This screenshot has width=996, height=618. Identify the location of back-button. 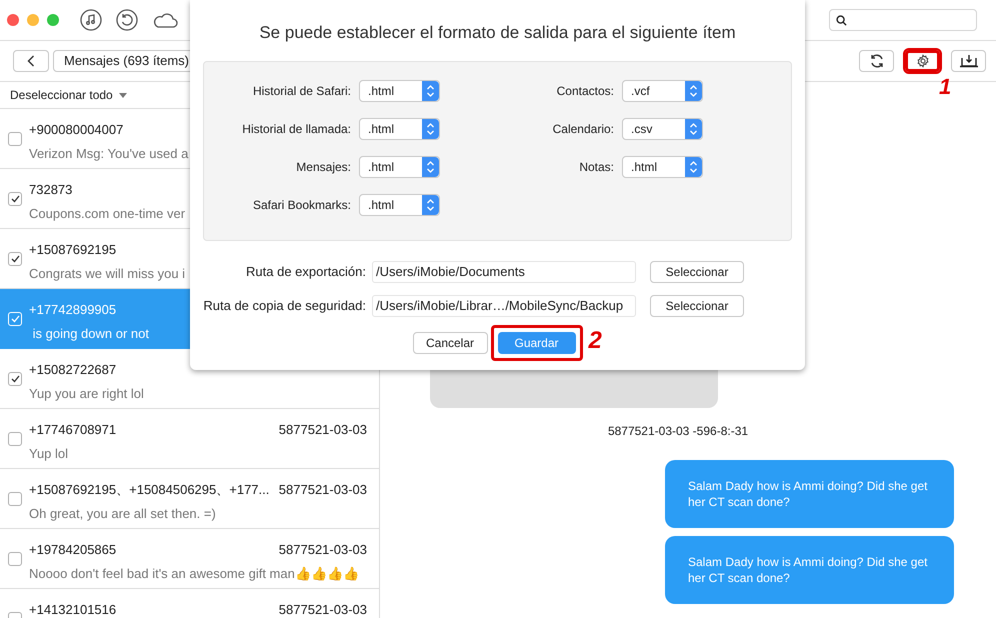
(31, 61).